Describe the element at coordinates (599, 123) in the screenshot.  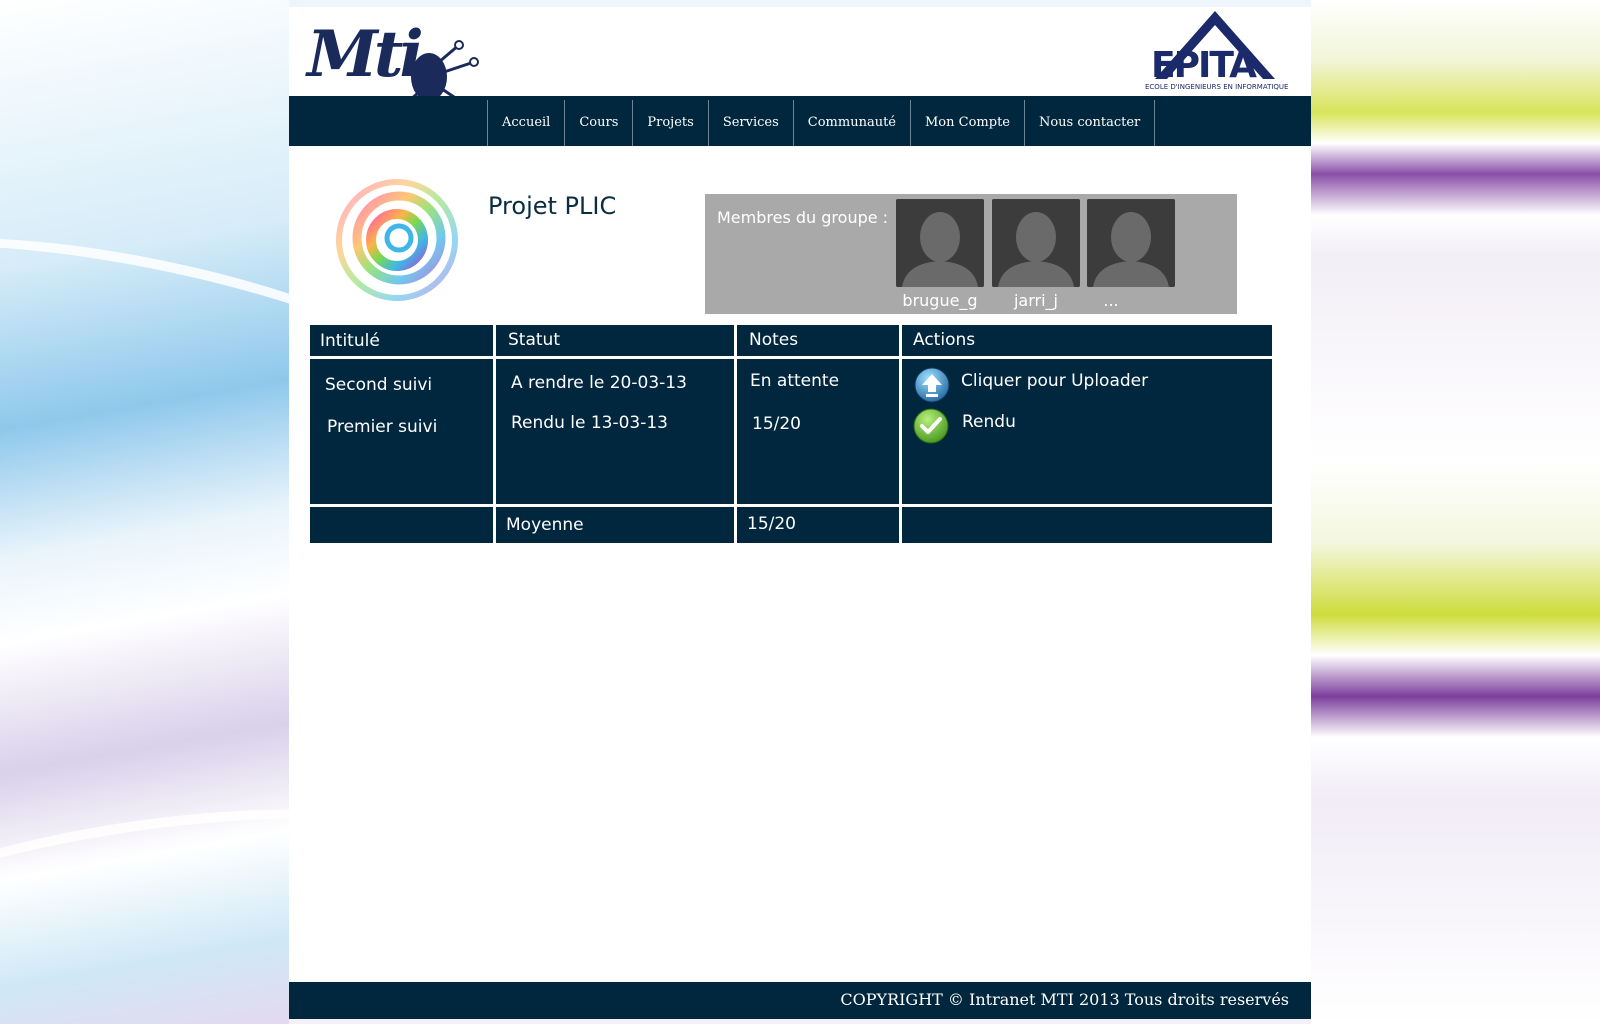
I see `nav-item-cours: Cours` at that location.